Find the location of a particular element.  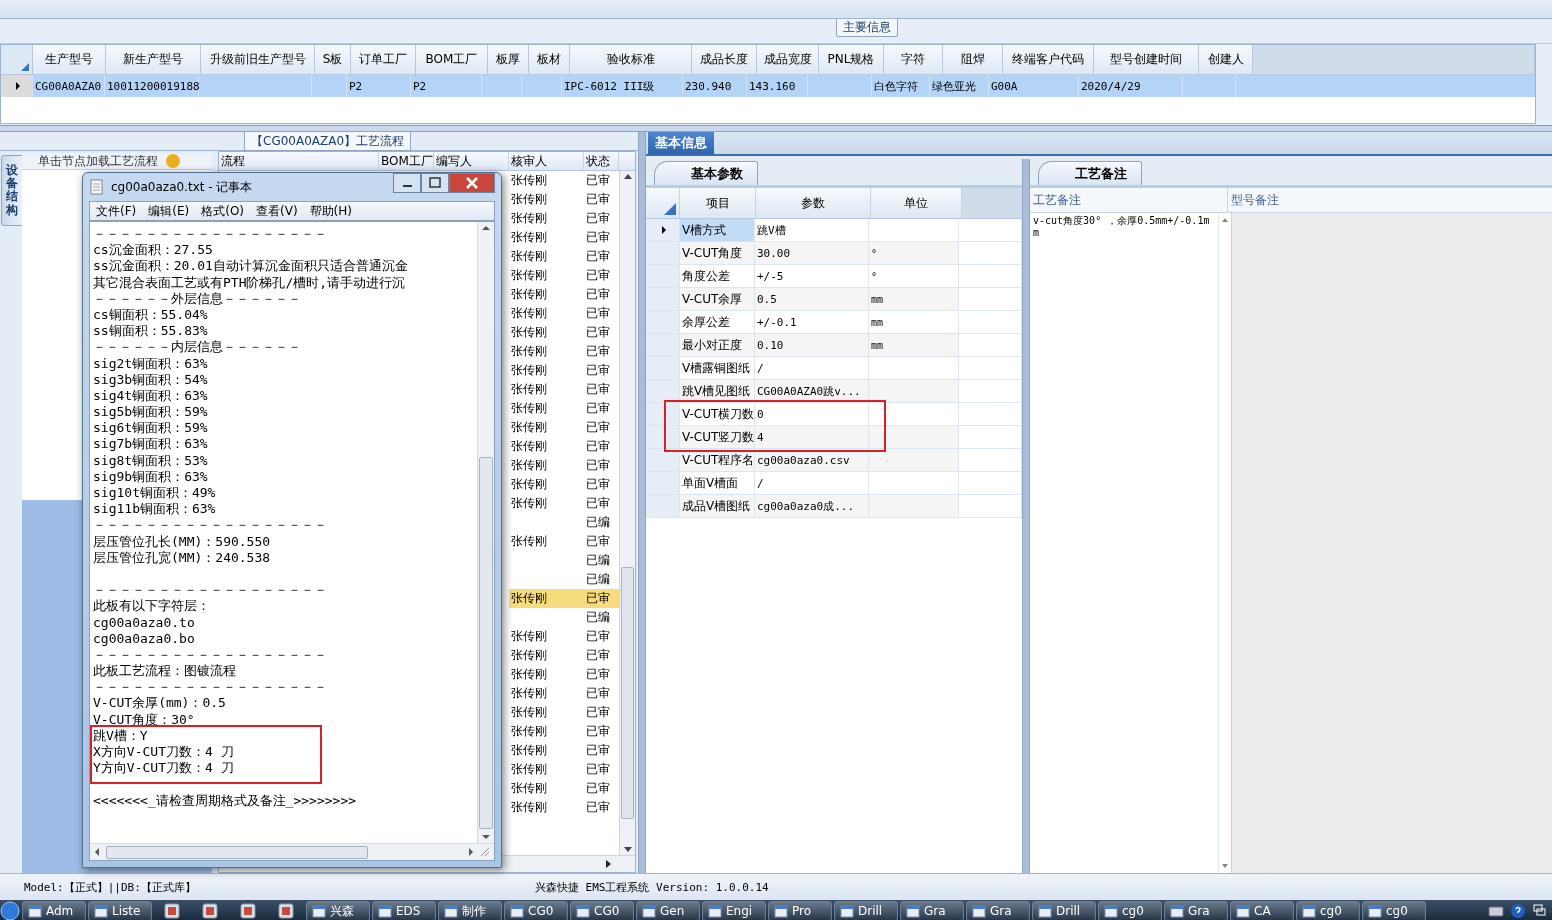

menu-item: 格式(O) is located at coordinates (223, 211).